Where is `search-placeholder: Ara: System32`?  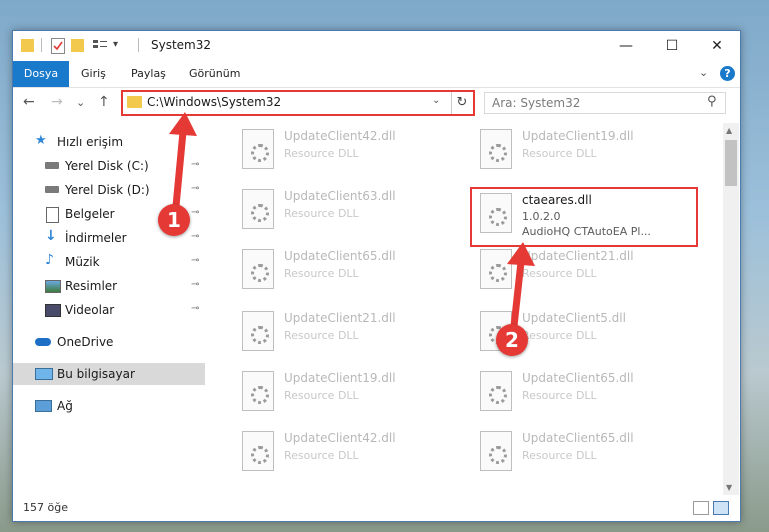
search-placeholder: Ara: System32 is located at coordinates (536, 103).